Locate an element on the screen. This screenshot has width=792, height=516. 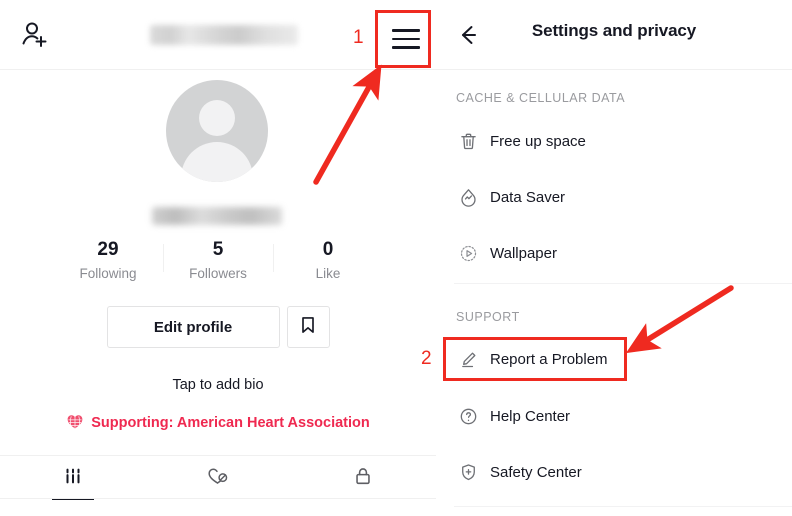
settings-row-label: Safety Center is located at coordinates (536, 472).